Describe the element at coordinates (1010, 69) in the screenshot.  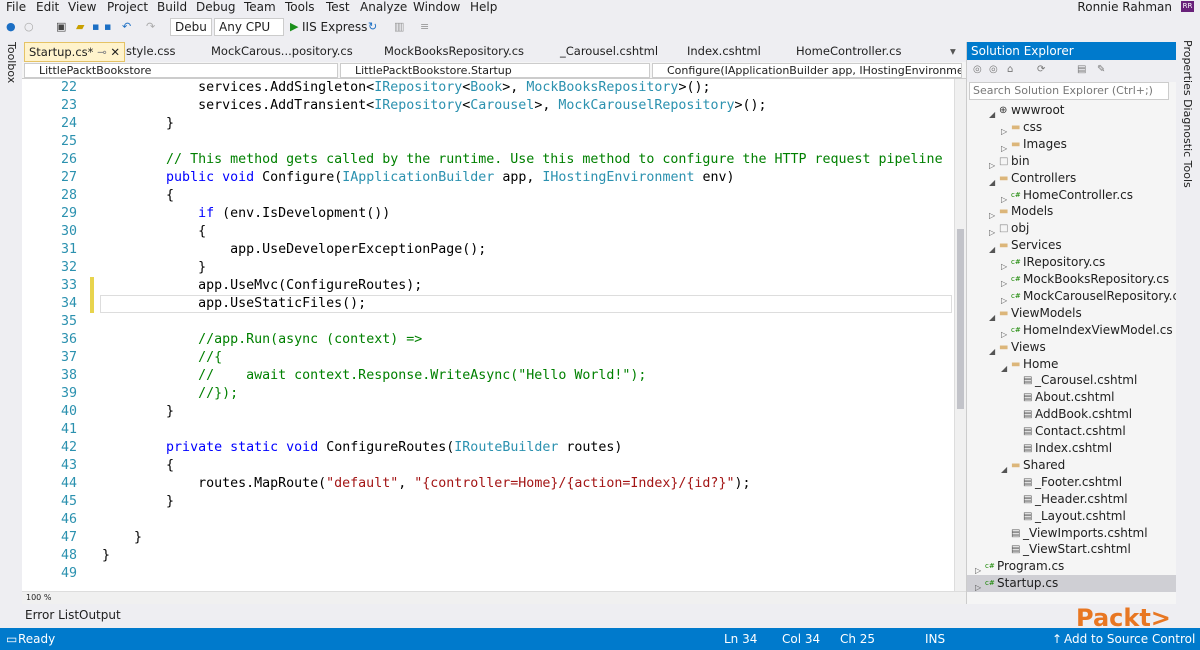
I see `home-icon: ⌂` at that location.